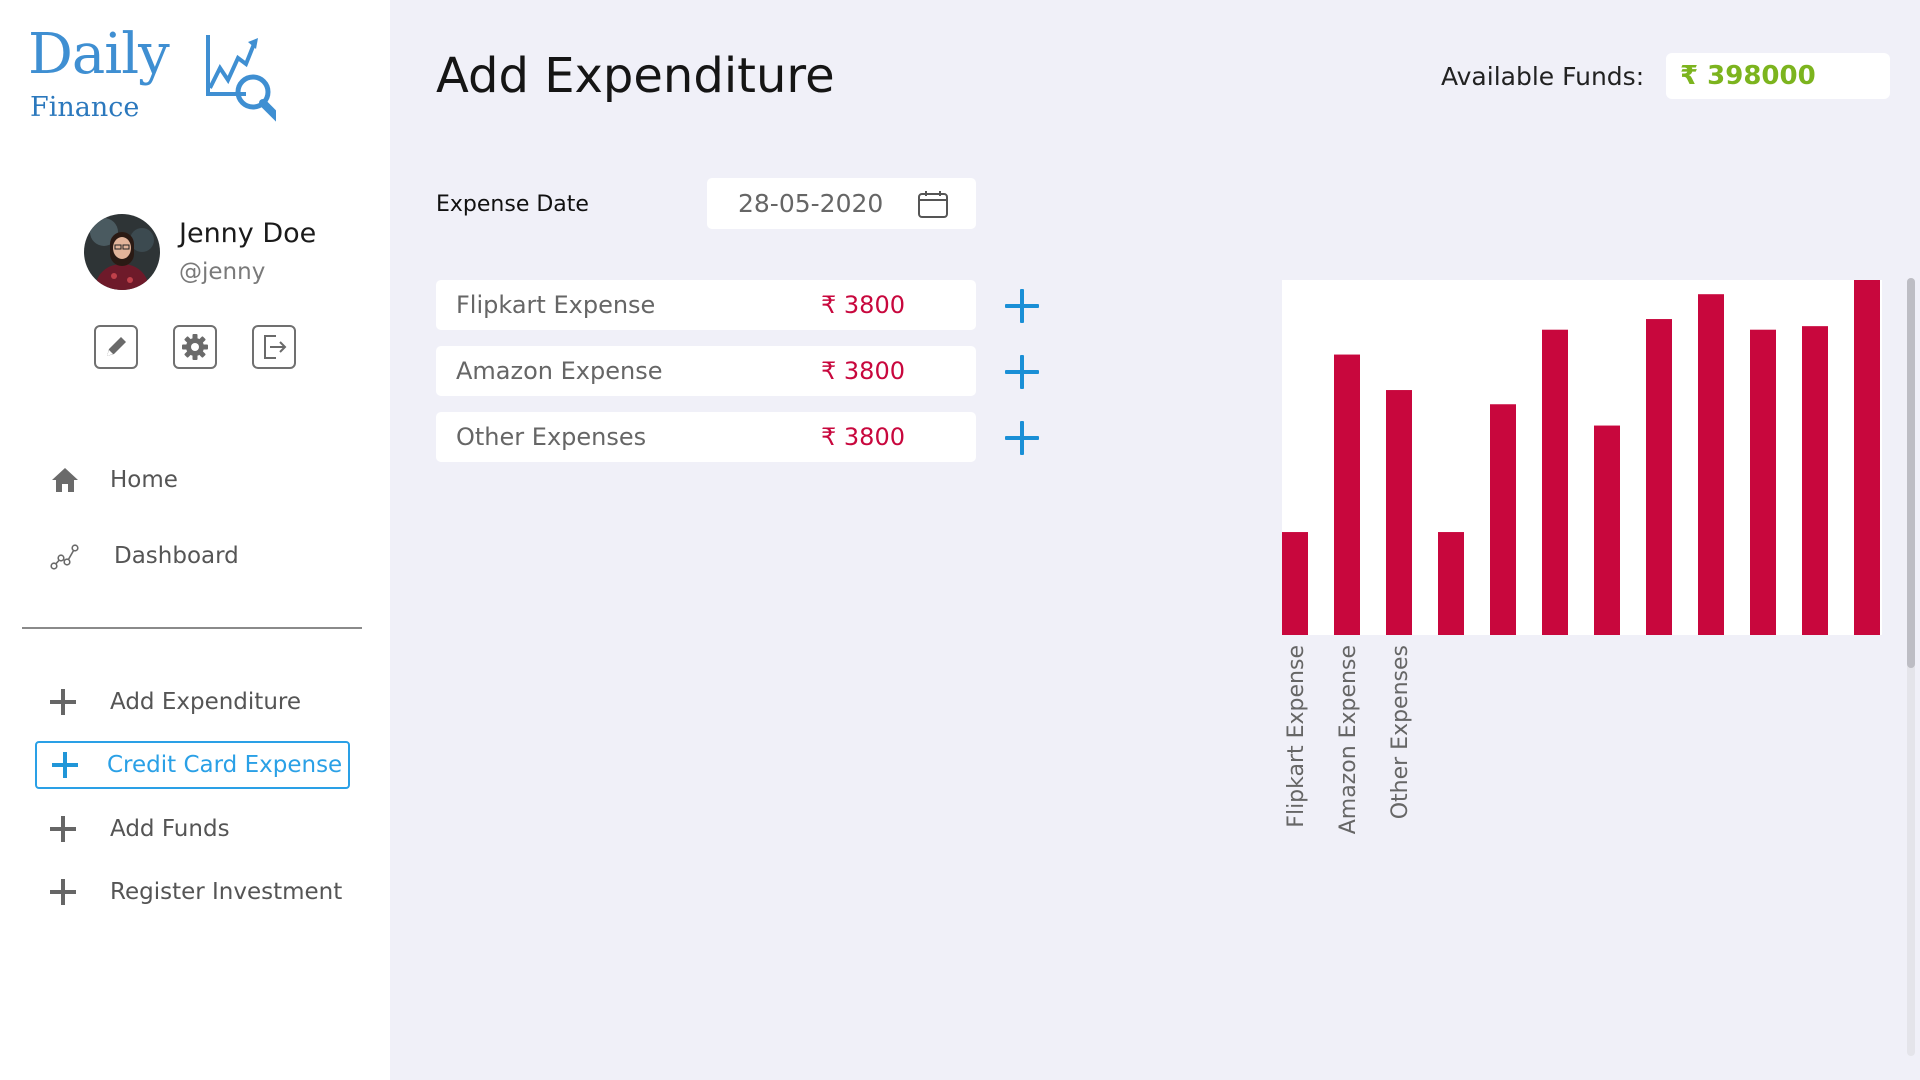 This screenshot has height=1080, width=1920. What do you see at coordinates (1296, 736) in the screenshot?
I see `chart-tick-label: Flipkart Expense` at bounding box center [1296, 736].